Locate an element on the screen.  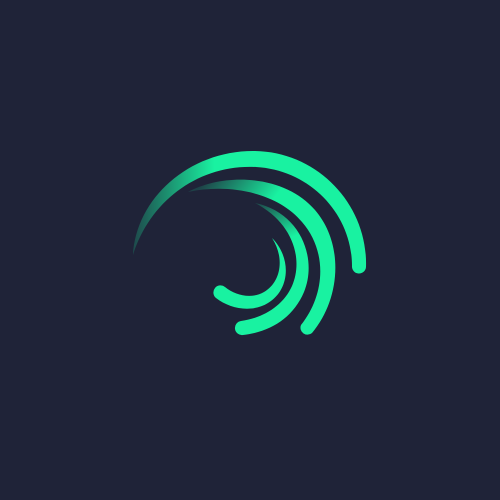
middle-arc is located at coordinates (262, 257).